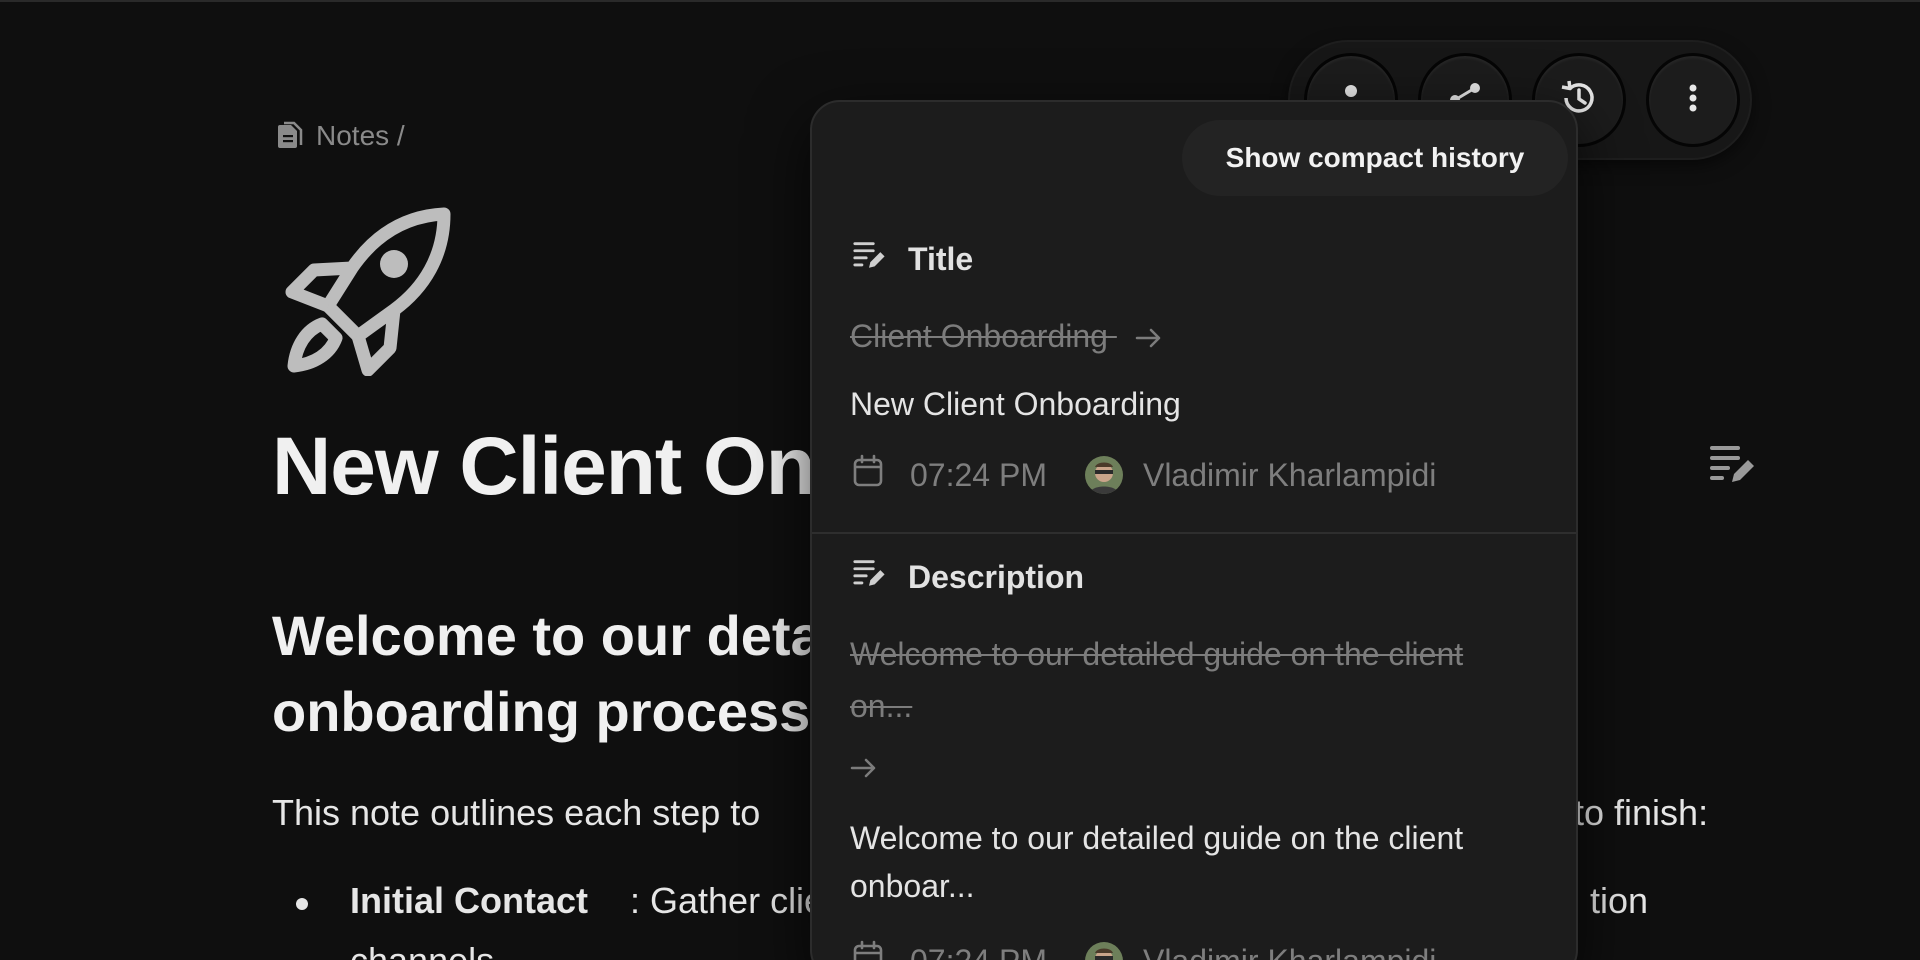 Image resolution: width=1920 pixels, height=960 pixels. I want to click on section-divider, so click(1194, 533).